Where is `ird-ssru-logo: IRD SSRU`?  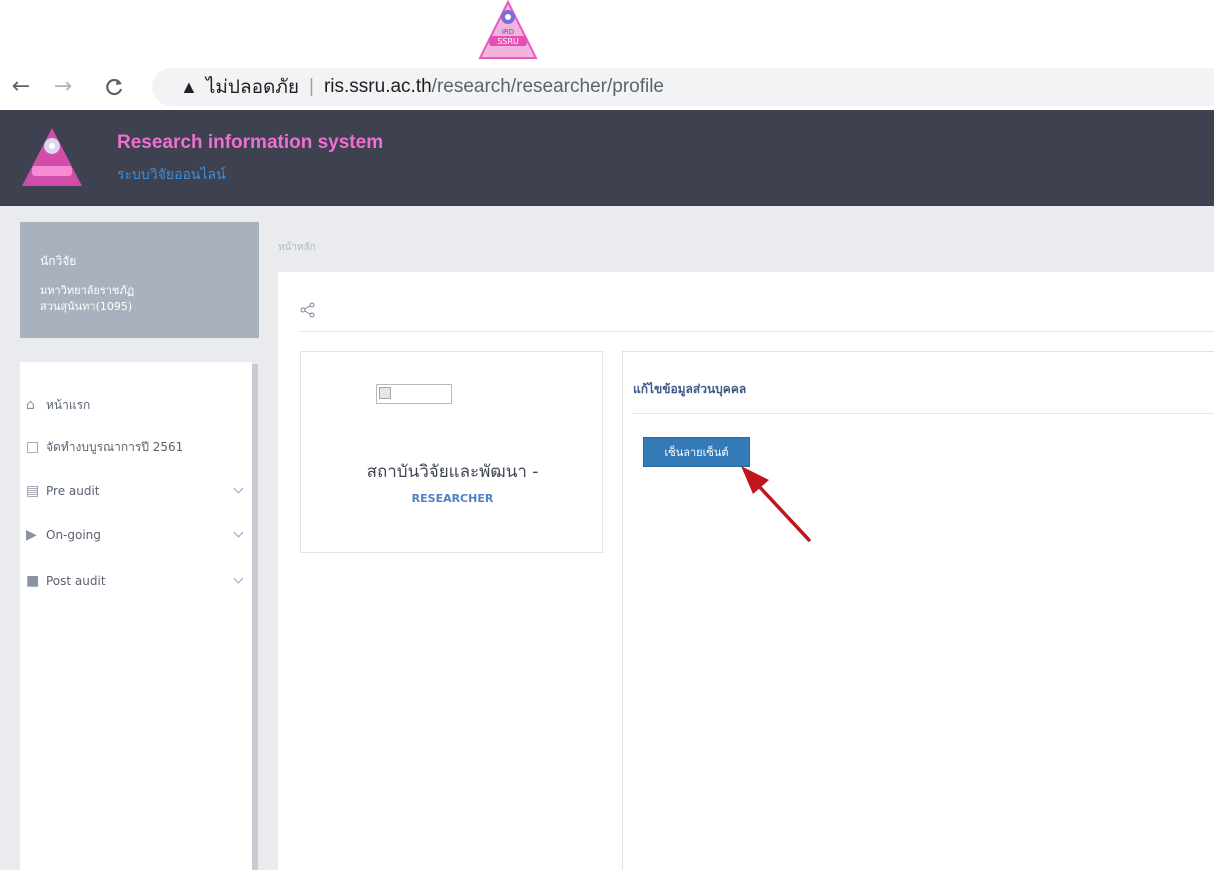
ird-ssru-logo: IRD SSRU is located at coordinates (508, 29).